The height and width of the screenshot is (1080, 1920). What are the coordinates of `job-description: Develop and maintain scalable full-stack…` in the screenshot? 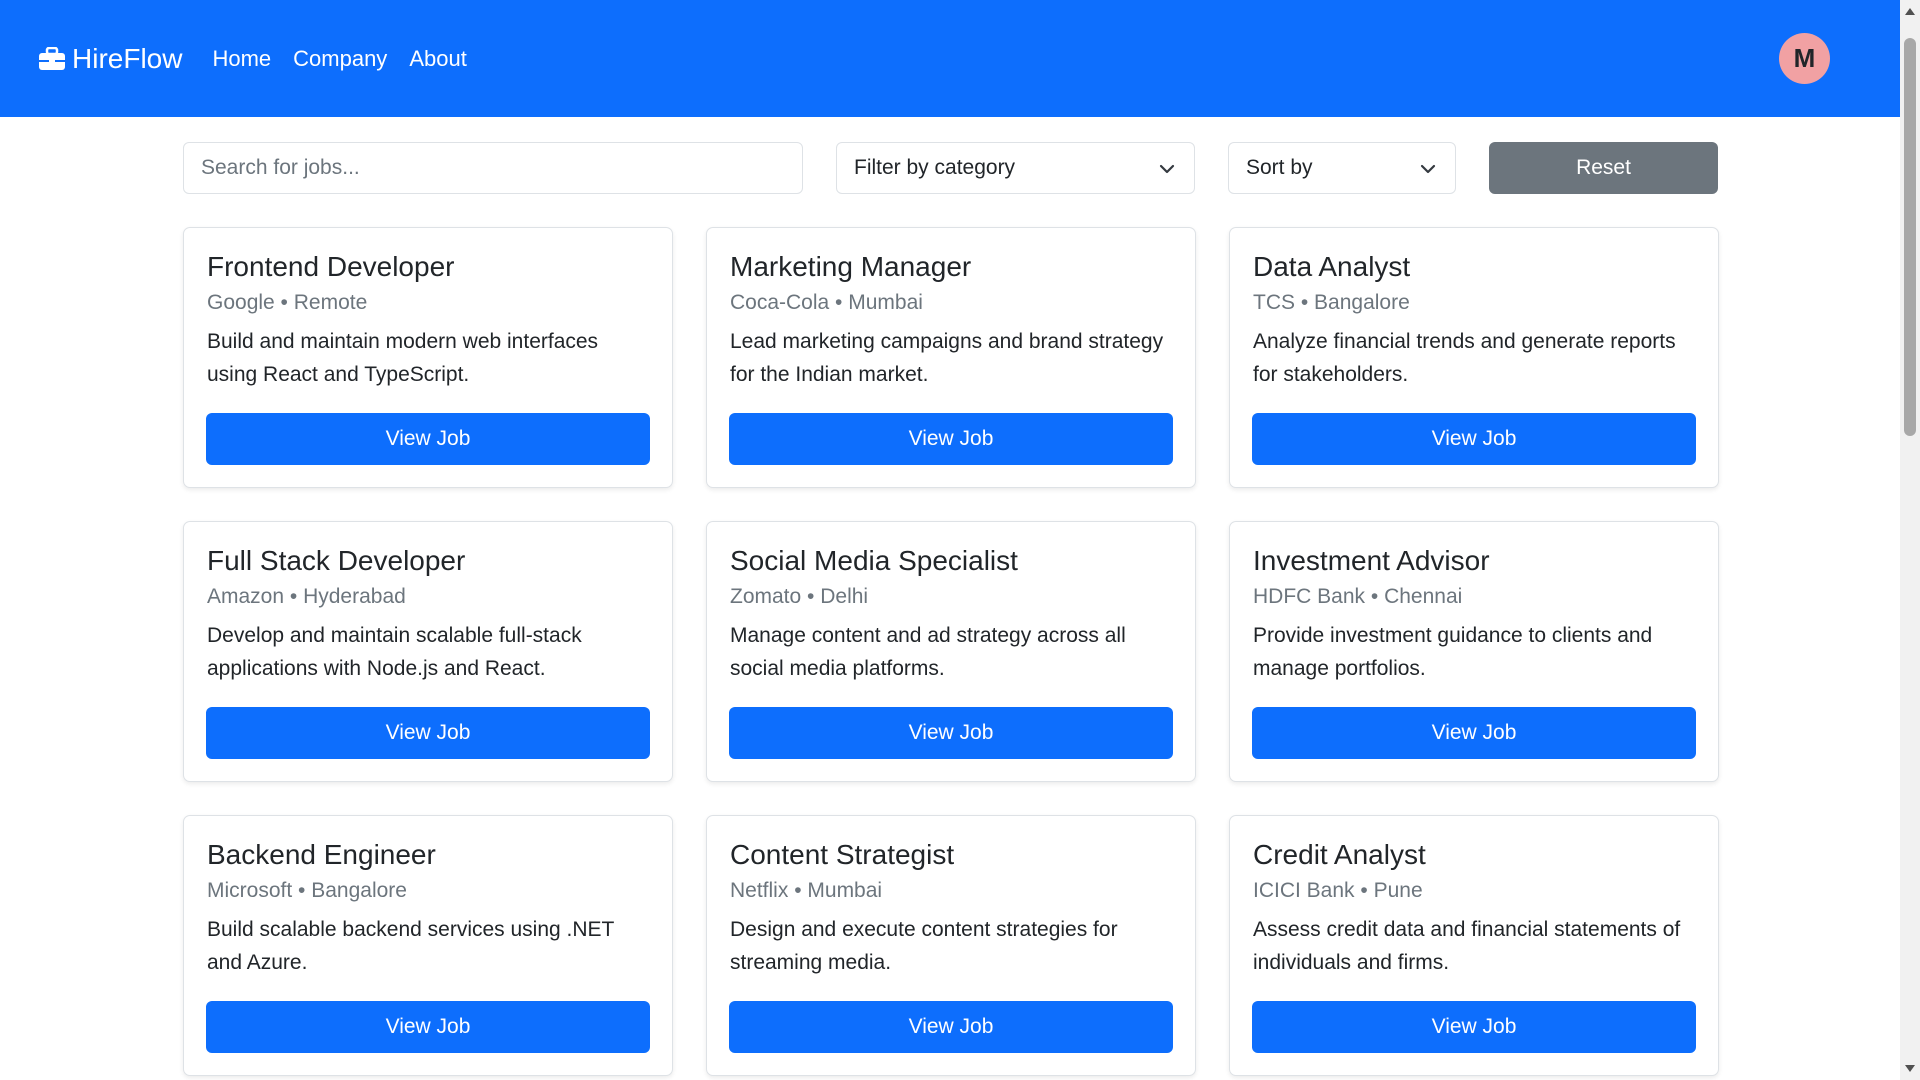 It's located at (394, 651).